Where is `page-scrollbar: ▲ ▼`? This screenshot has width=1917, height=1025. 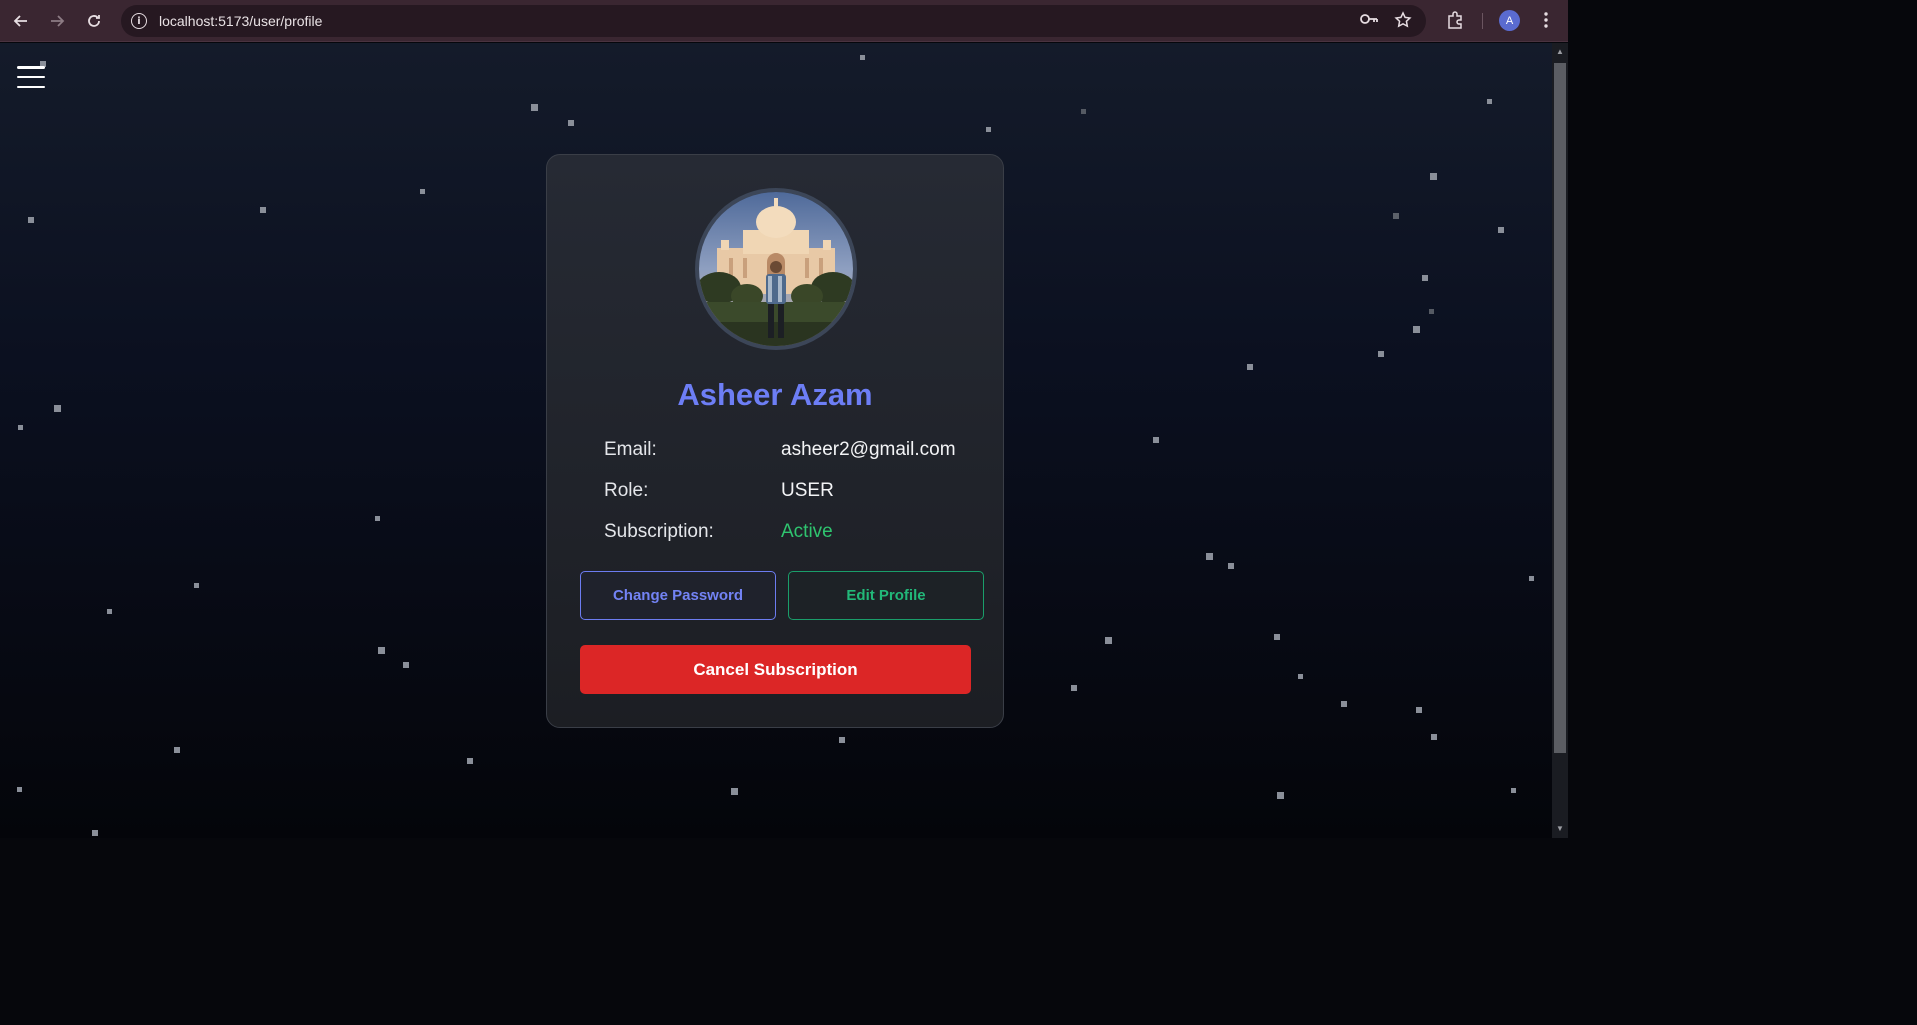 page-scrollbar: ▲ ▼ is located at coordinates (1560, 440).